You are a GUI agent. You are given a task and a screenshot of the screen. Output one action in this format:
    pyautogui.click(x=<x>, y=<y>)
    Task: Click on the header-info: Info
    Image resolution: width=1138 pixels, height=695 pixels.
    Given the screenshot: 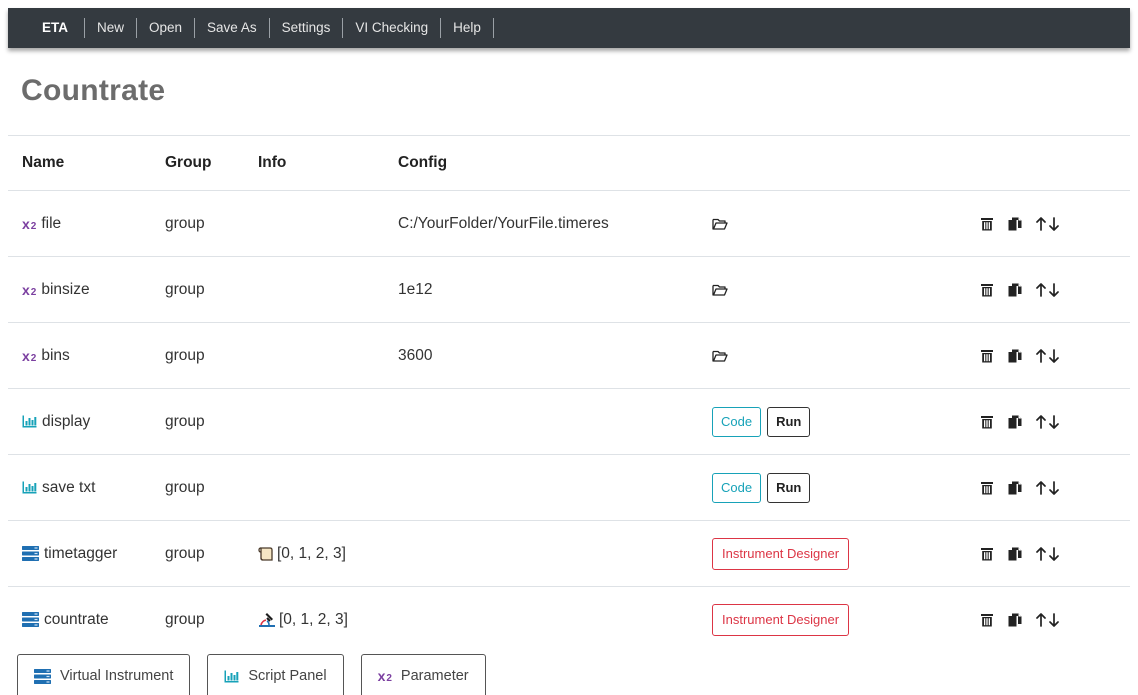 What is the action you would take?
    pyautogui.click(x=272, y=162)
    